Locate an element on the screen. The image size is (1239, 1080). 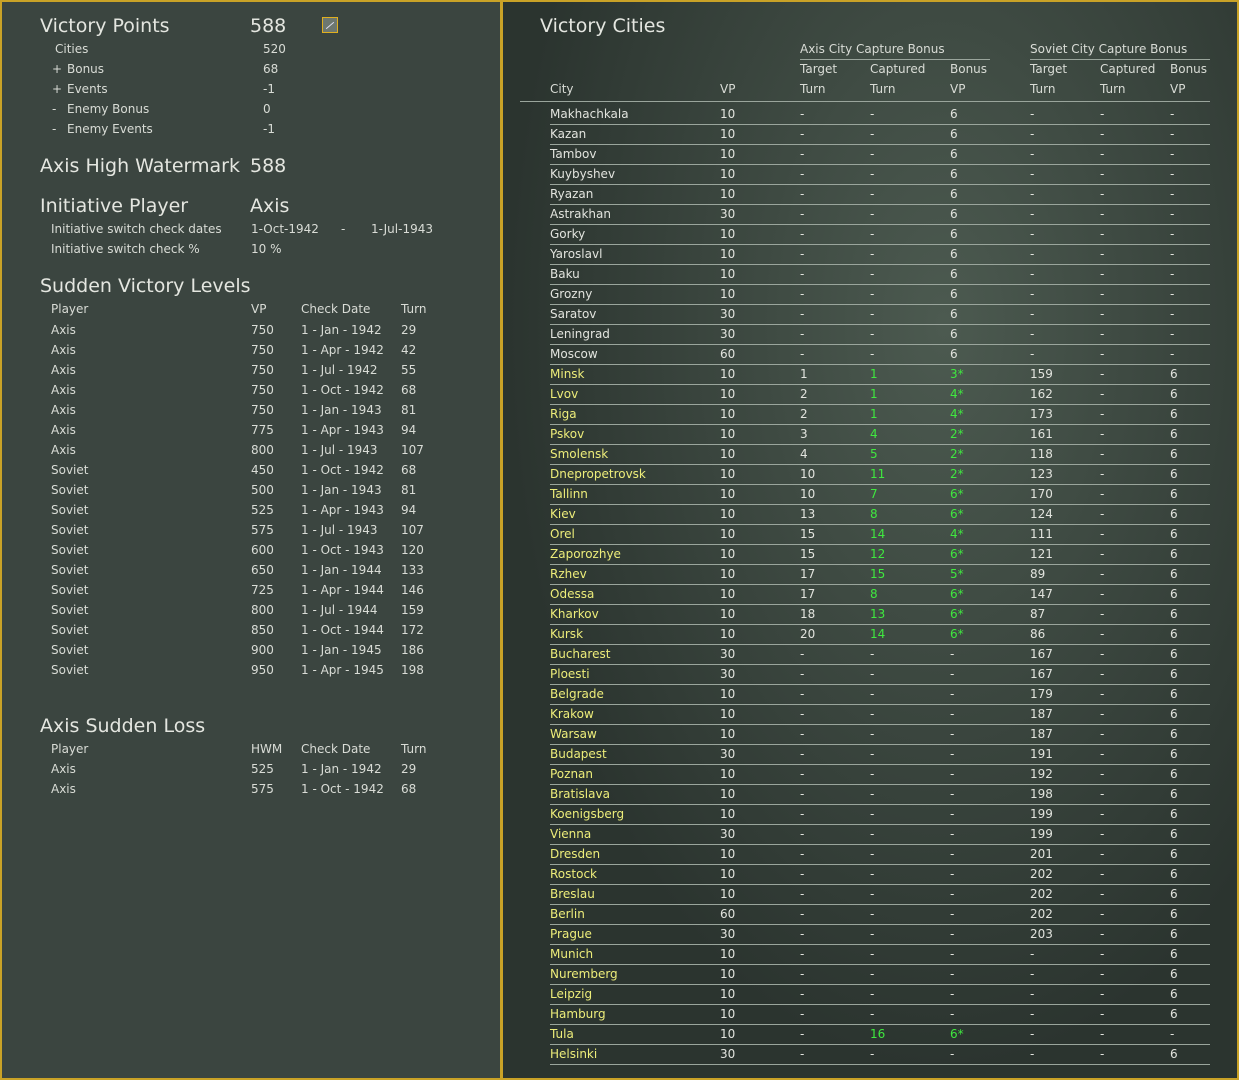
table-cell: 94 is located at coordinates (409, 510).